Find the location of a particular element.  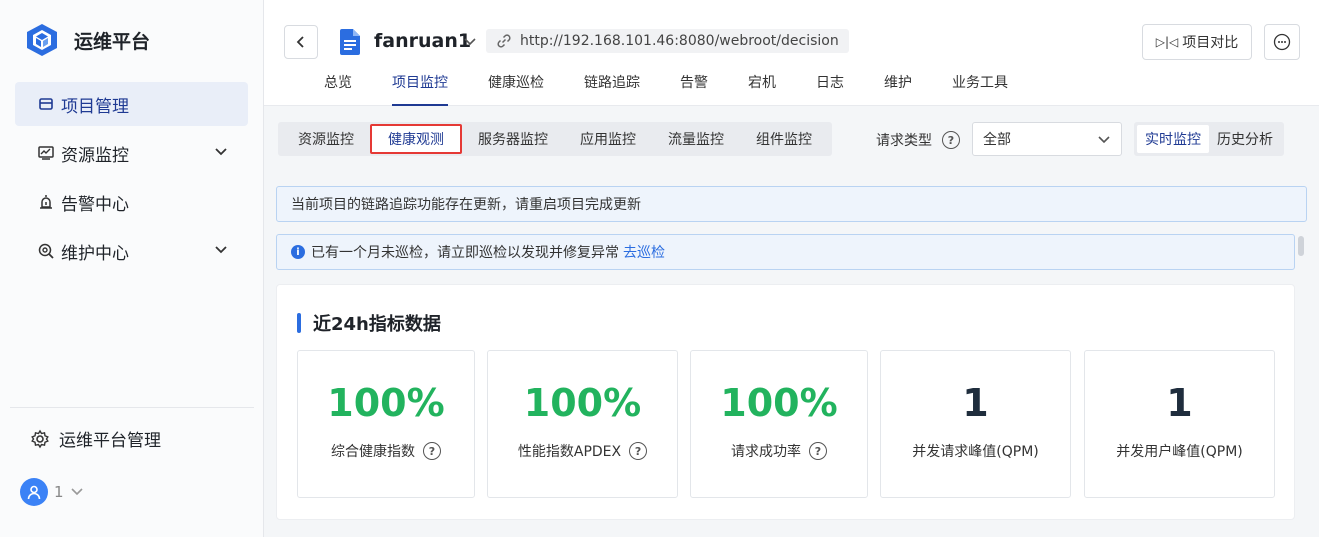

mode-switch: 实时监控 历史分析 is located at coordinates (1209, 139).